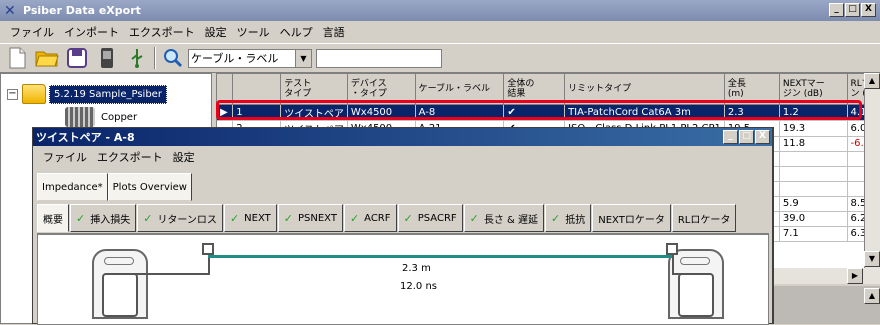 Image resolution: width=880 pixels, height=325 pixels. I want to click on tab-measurement: ✓ PSNEXT, so click(310, 218).